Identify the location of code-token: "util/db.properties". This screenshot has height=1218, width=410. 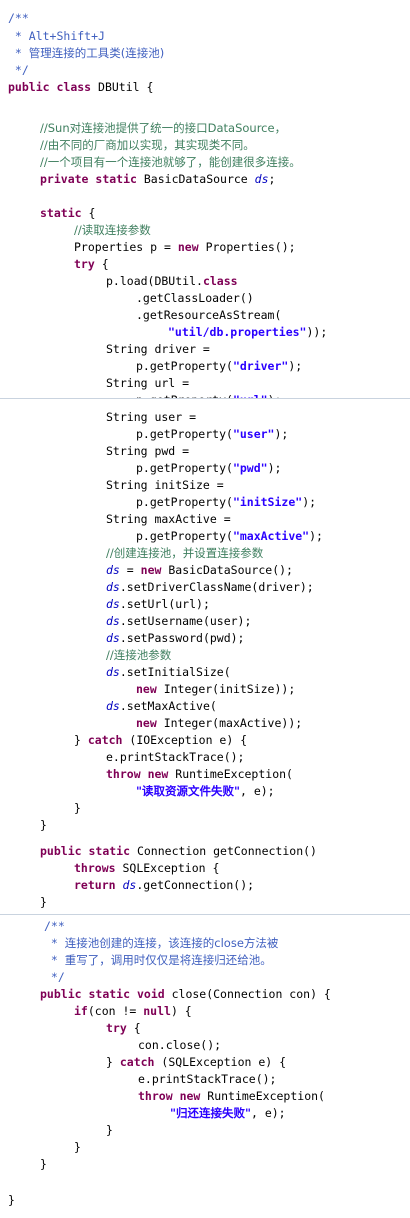
(237, 332).